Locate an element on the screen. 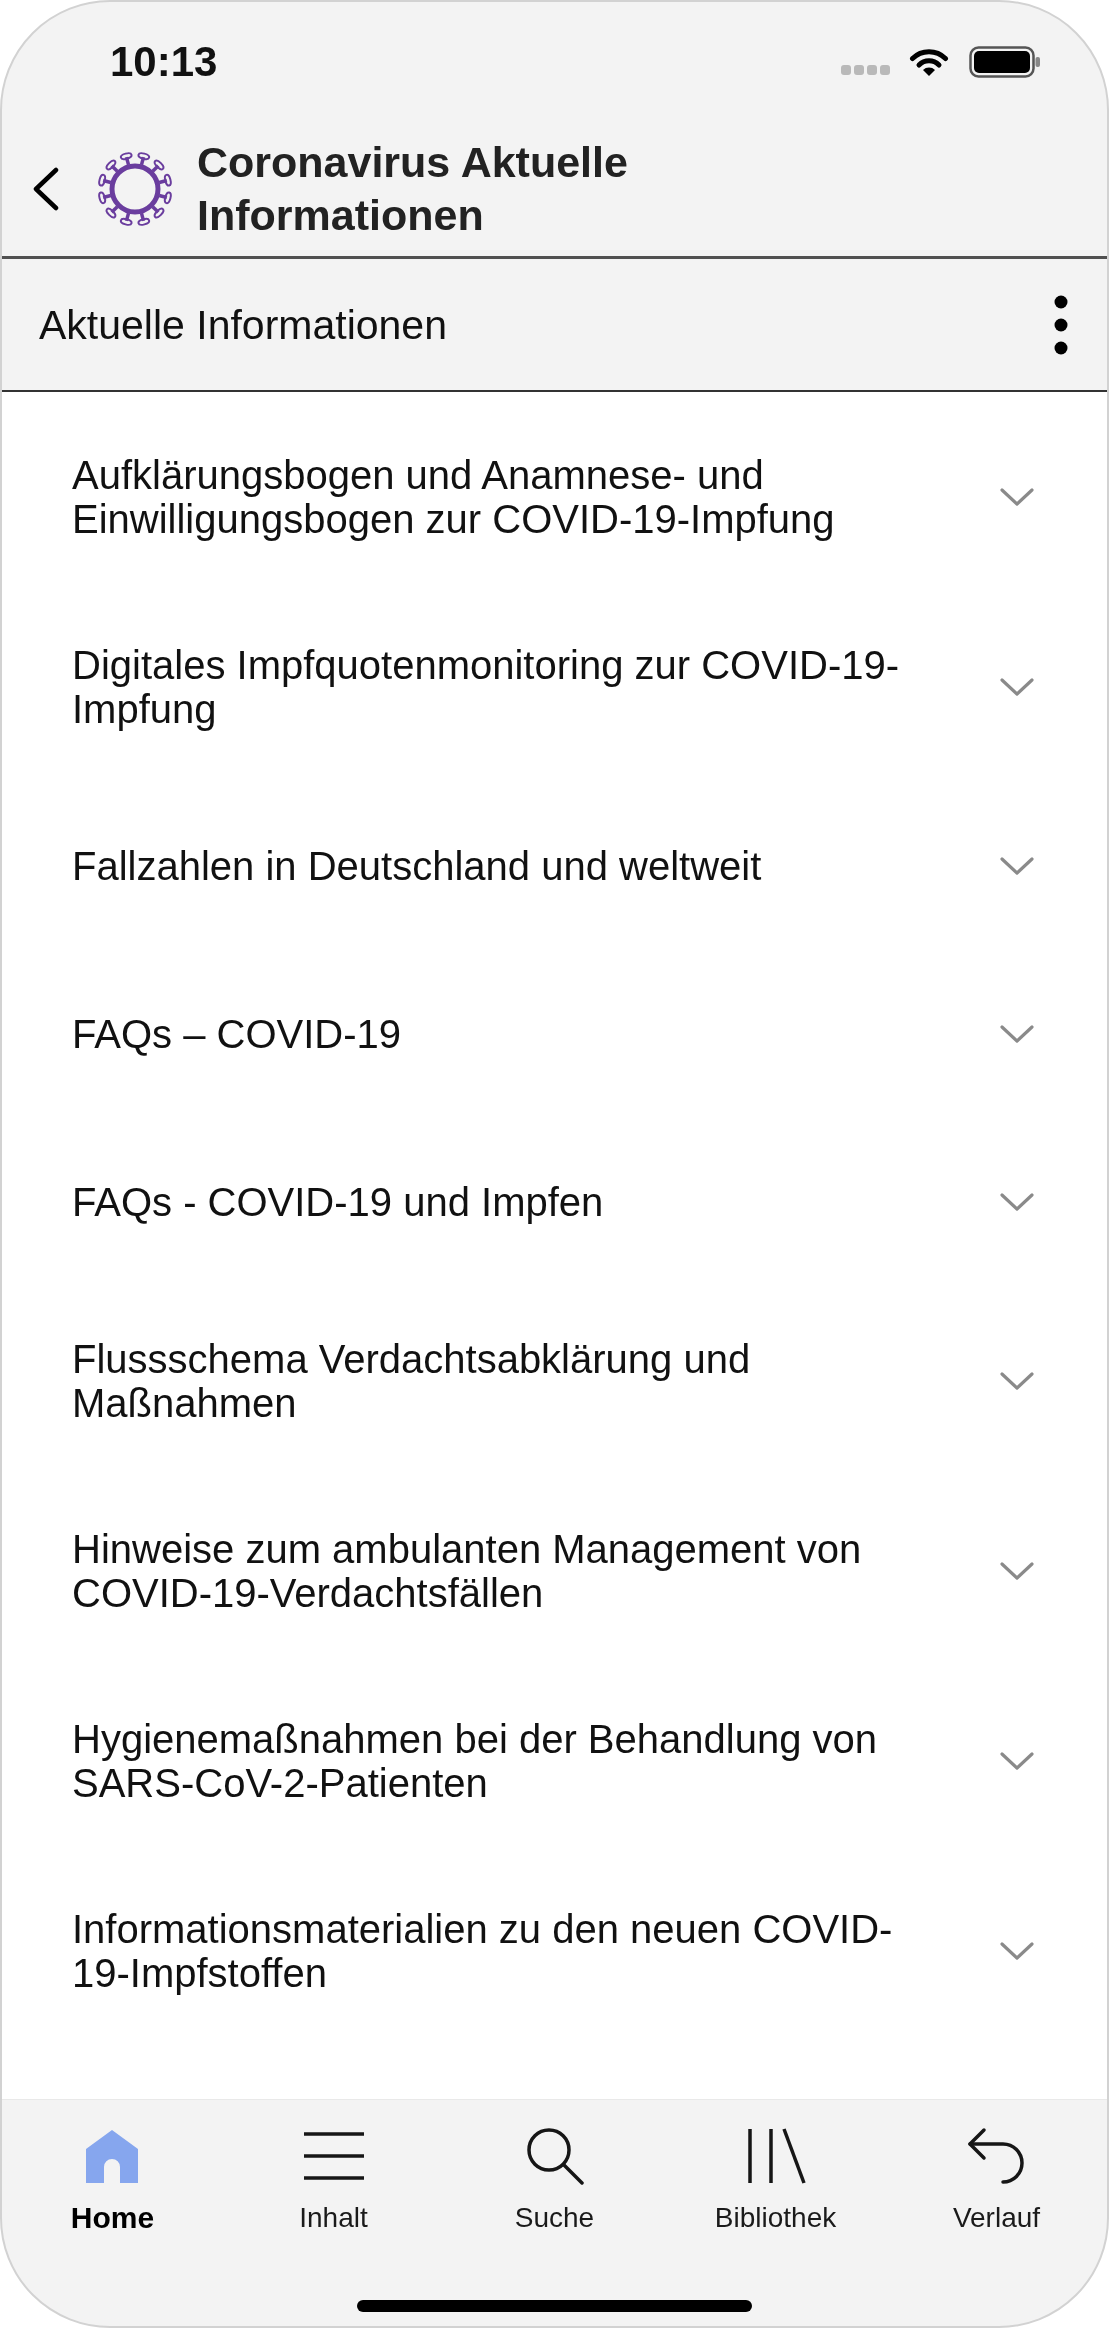 Image resolution: width=1109 pixels, height=2330 pixels. search-tab: Suche is located at coordinates (554, 2181).